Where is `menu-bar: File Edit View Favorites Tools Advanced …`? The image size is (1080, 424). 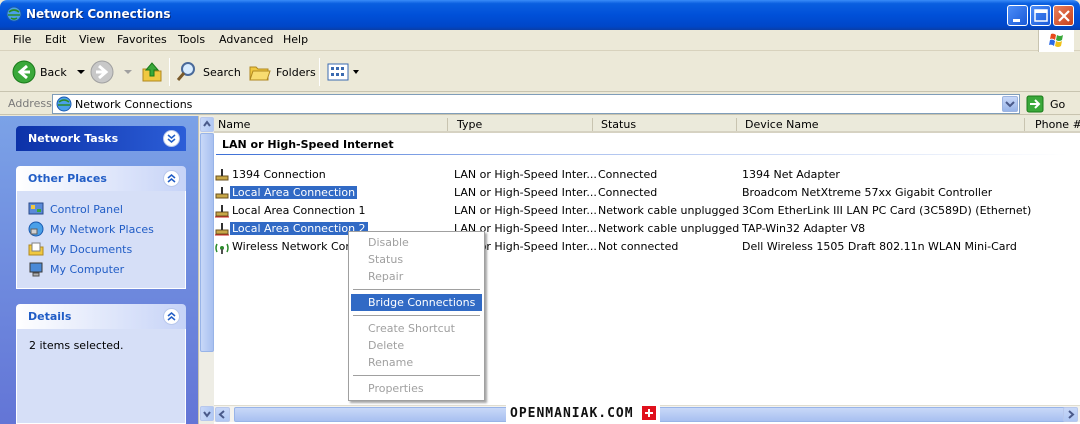
menu-bar: File Edit View Favorites Tools Advanced … is located at coordinates (540, 40).